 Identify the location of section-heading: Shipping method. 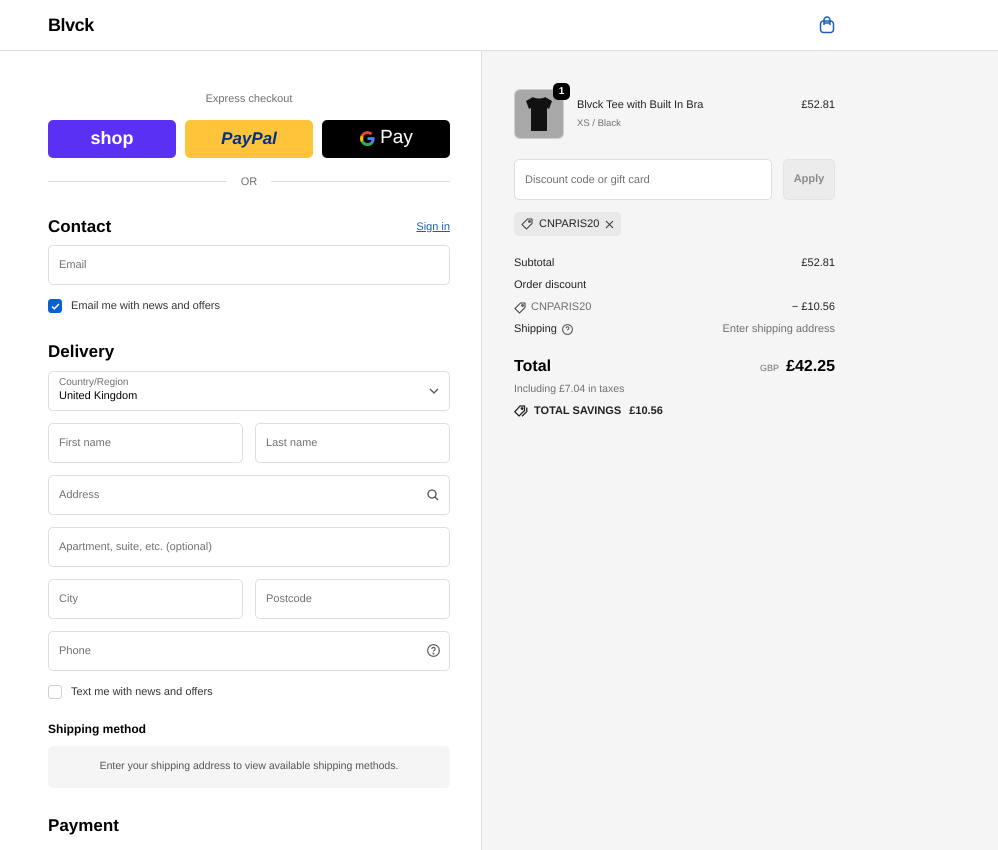
(97, 729).